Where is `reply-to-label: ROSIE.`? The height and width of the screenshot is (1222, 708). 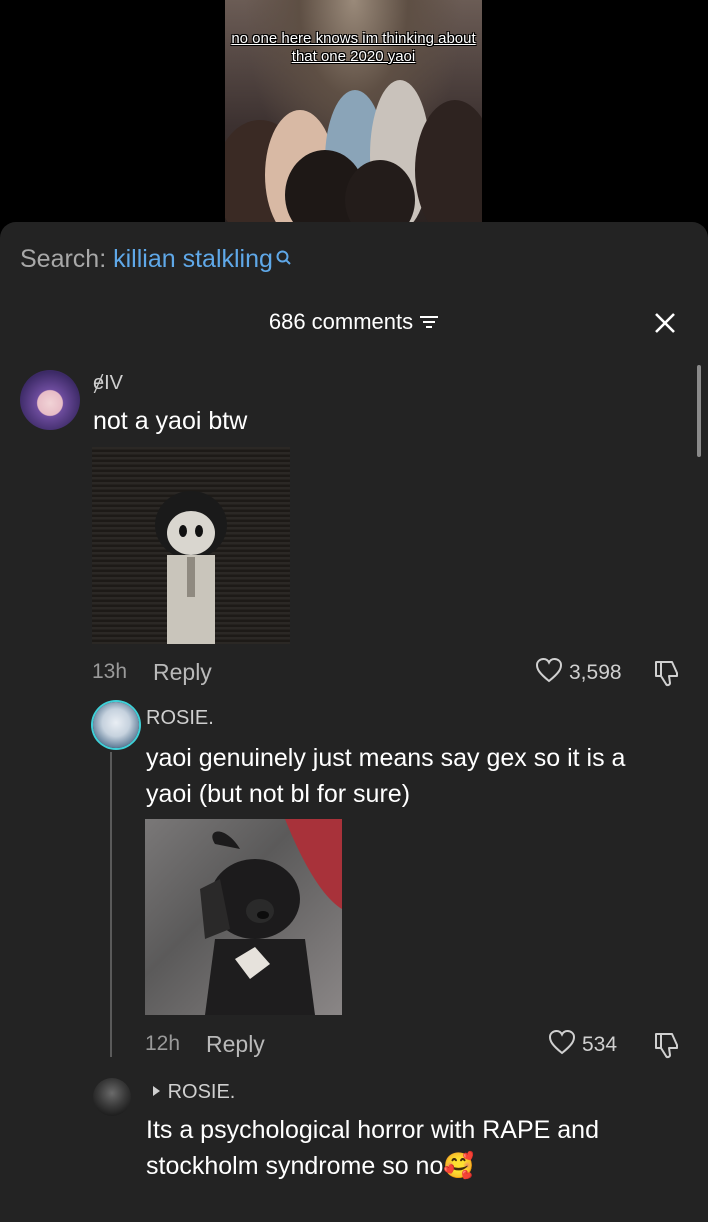 reply-to-label: ROSIE. is located at coordinates (192, 1092).